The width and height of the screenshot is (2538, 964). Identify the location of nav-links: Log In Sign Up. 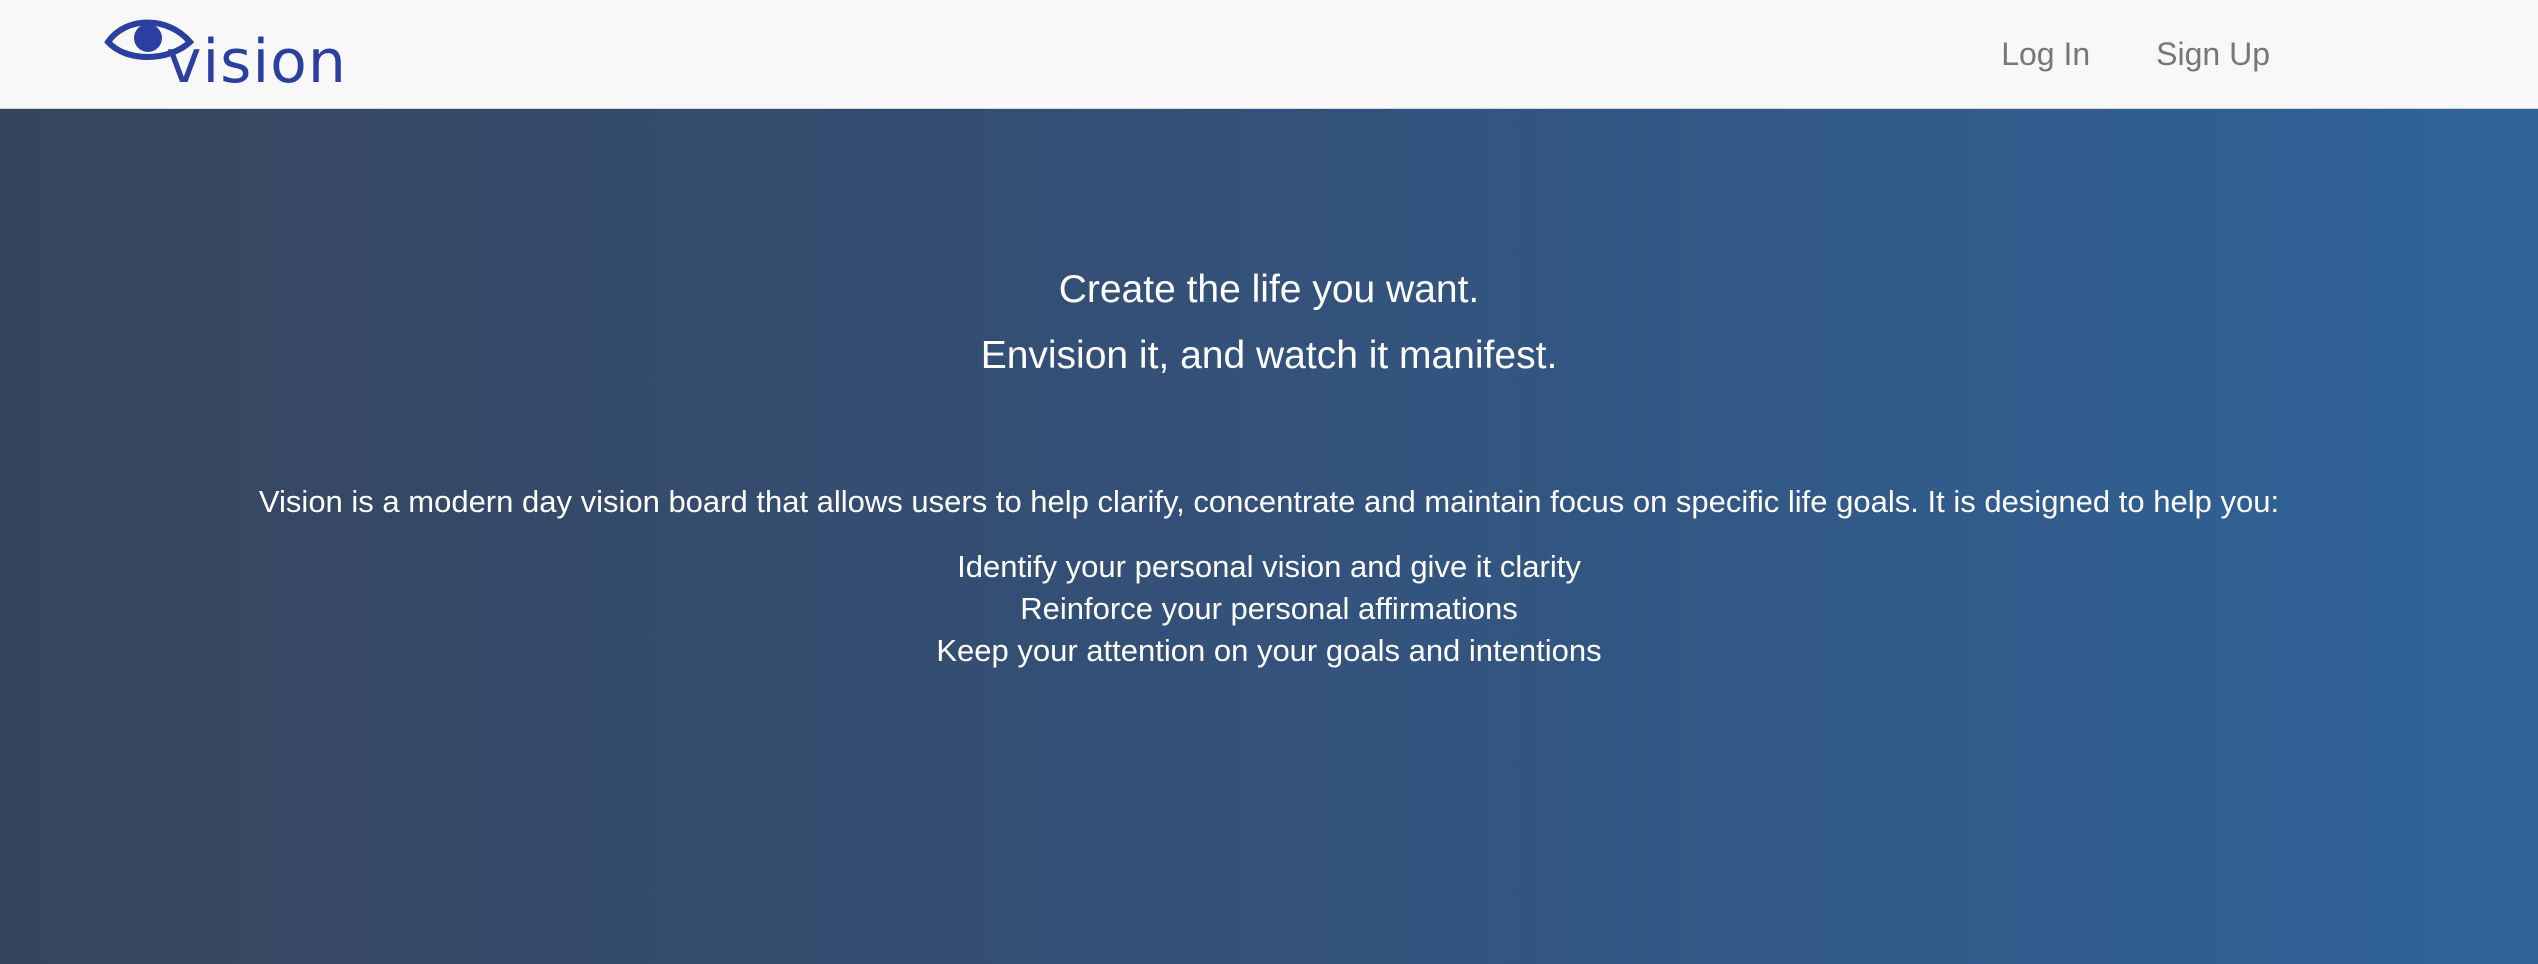
(2135, 54).